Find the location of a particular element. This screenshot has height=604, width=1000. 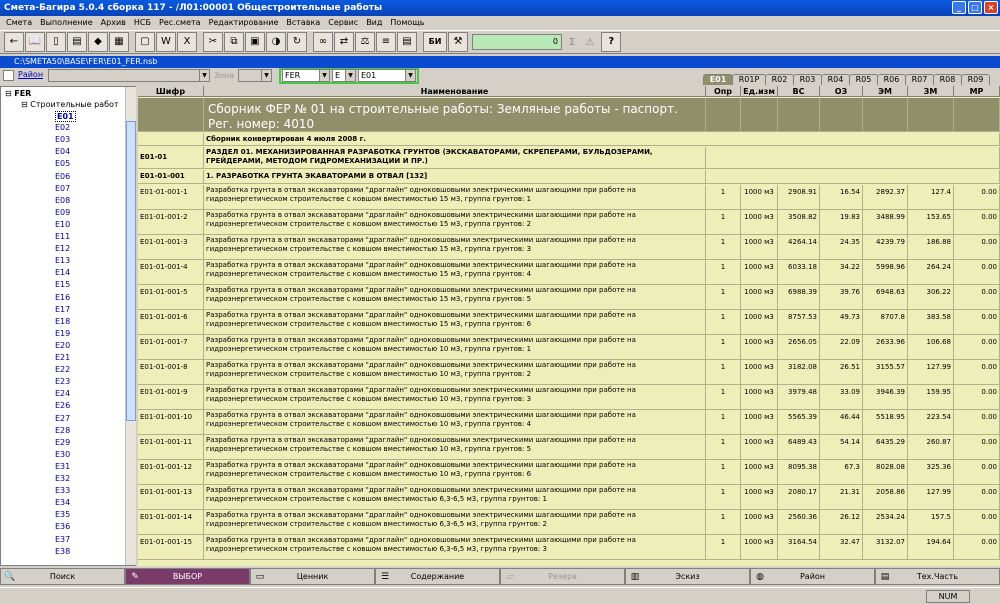

word-icon: W is located at coordinates (166, 42).